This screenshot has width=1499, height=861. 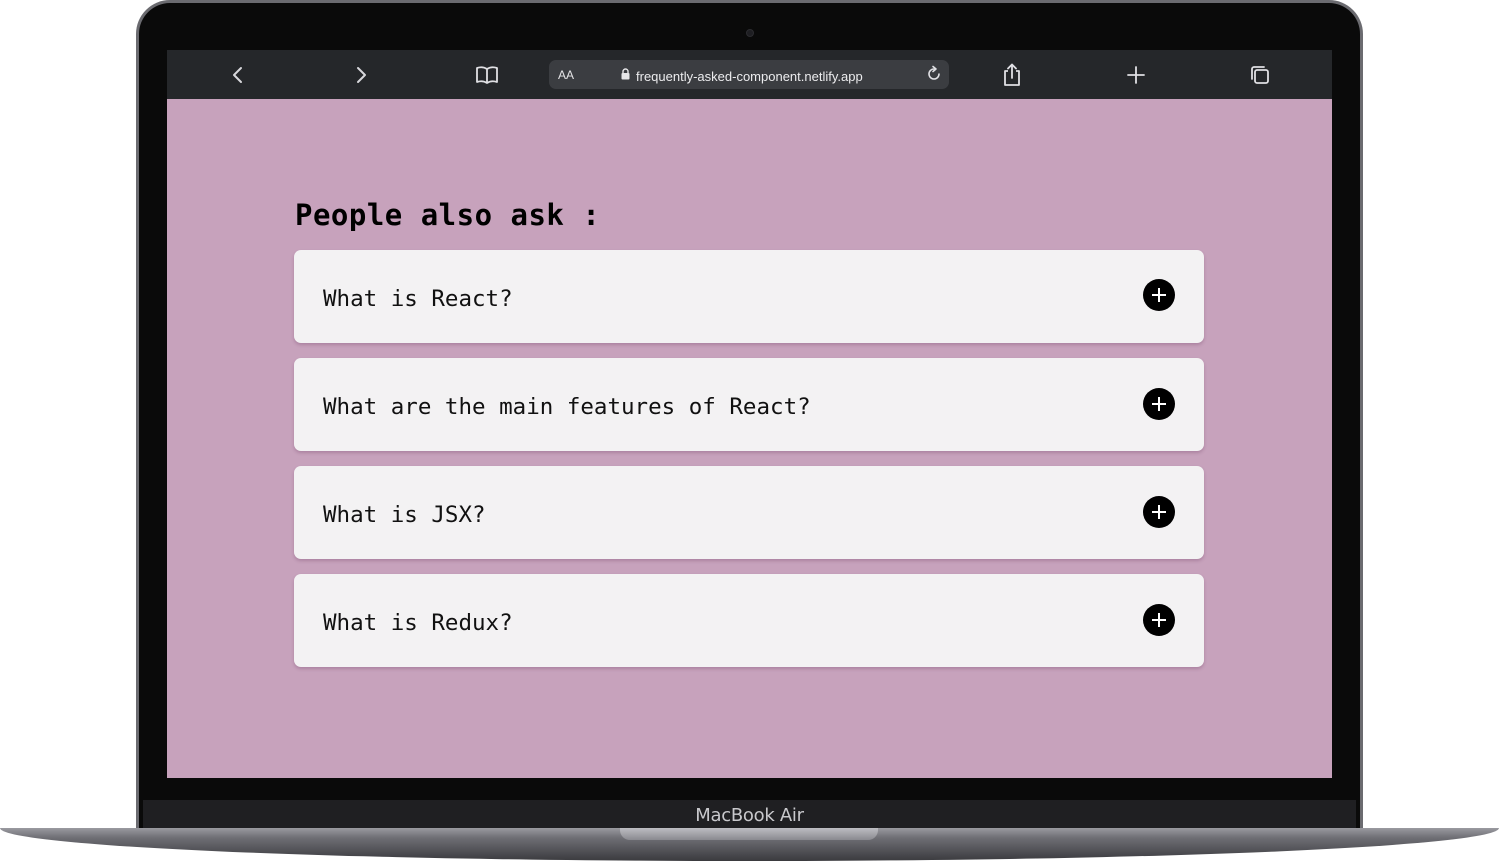 What do you see at coordinates (418, 299) in the screenshot?
I see `faq-question: What is React?` at bounding box center [418, 299].